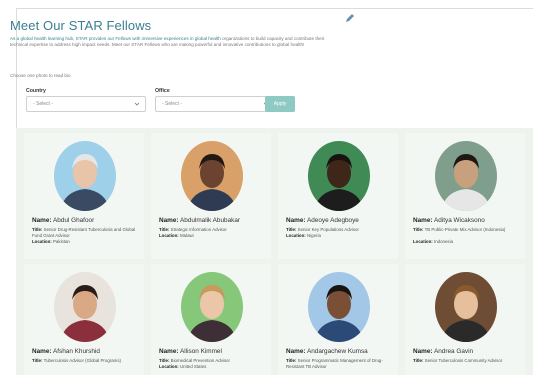  What do you see at coordinates (190, 351) in the screenshot?
I see `fellow-name: Name: Allison Kimmel` at bounding box center [190, 351].